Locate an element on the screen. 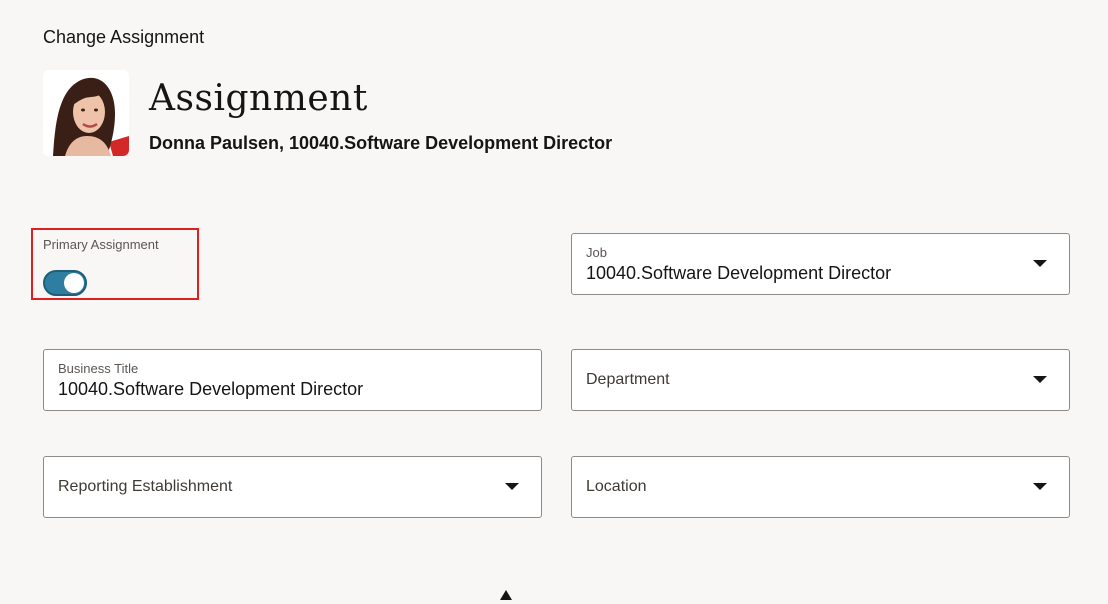 This screenshot has height=604, width=1108. location-label: Location is located at coordinates (616, 486).